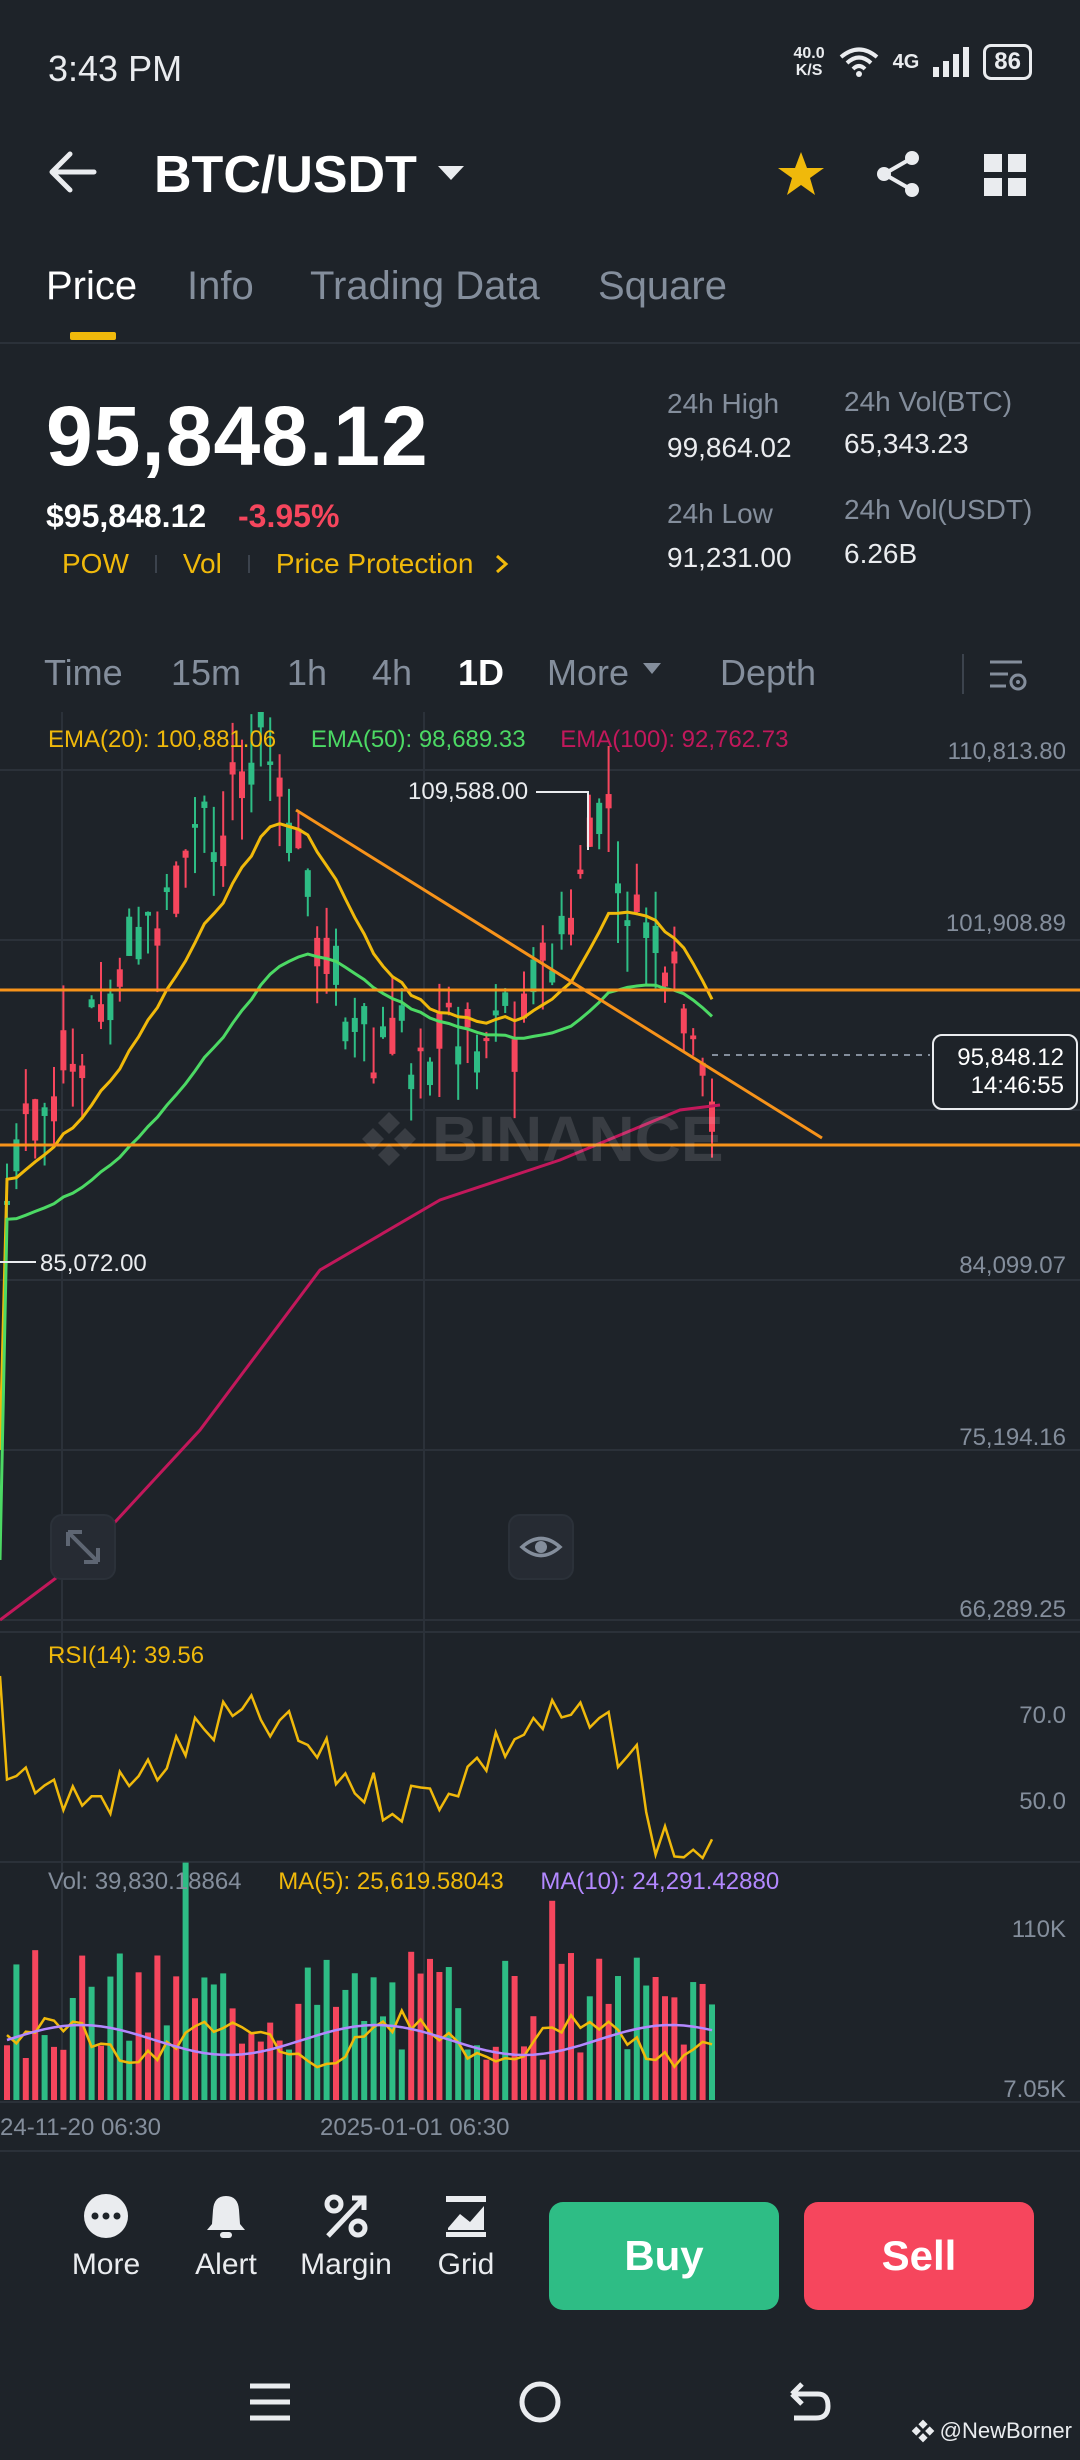  Describe the element at coordinates (466, 2237) in the screenshot. I see `bottom-grid-button: Grid` at that location.